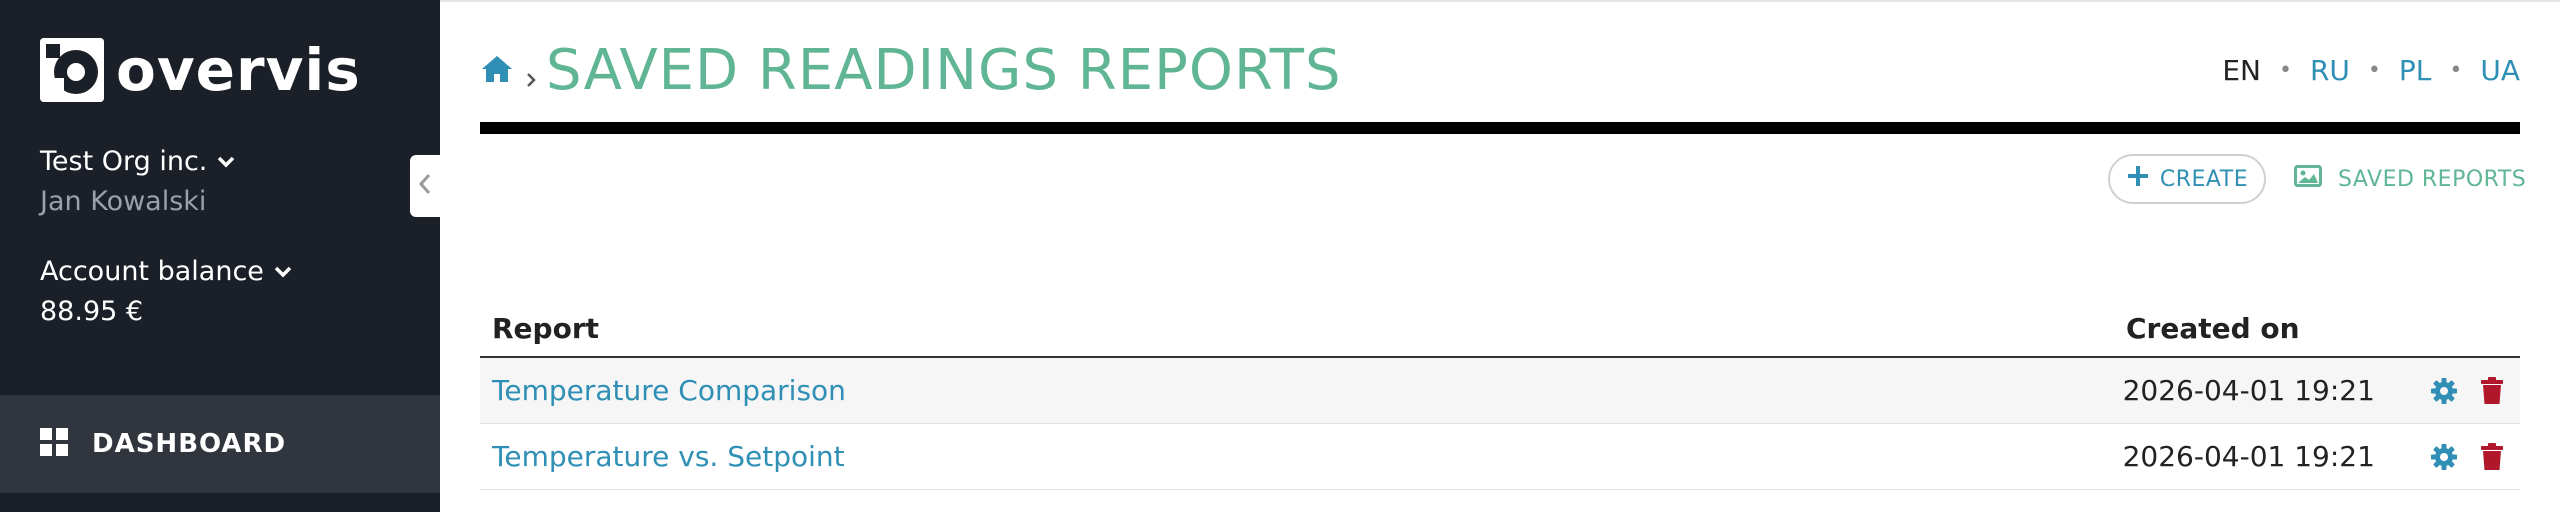 This screenshot has height=512, width=2560. What do you see at coordinates (92, 311) in the screenshot?
I see `account-balance-value: 88.95 €` at bounding box center [92, 311].